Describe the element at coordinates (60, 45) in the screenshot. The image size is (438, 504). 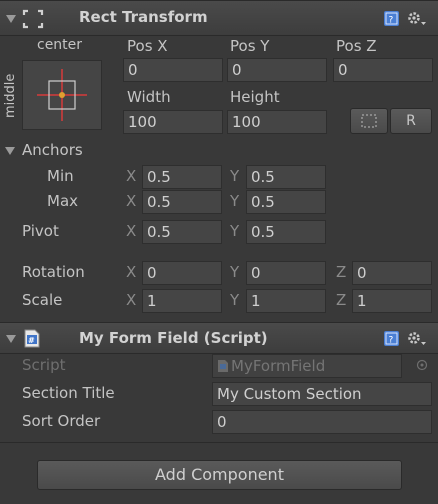
I see `anchor-preset-horizontal-label: center` at that location.